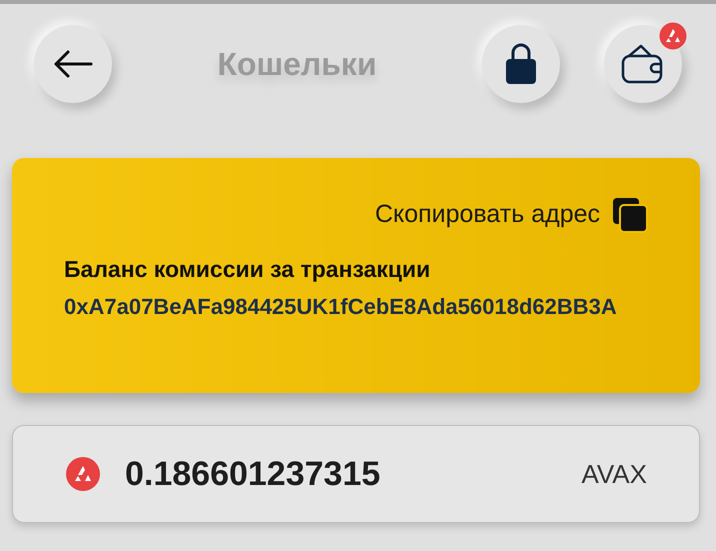 This screenshot has height=551, width=716. I want to click on page-title: Кошельки, so click(297, 64).